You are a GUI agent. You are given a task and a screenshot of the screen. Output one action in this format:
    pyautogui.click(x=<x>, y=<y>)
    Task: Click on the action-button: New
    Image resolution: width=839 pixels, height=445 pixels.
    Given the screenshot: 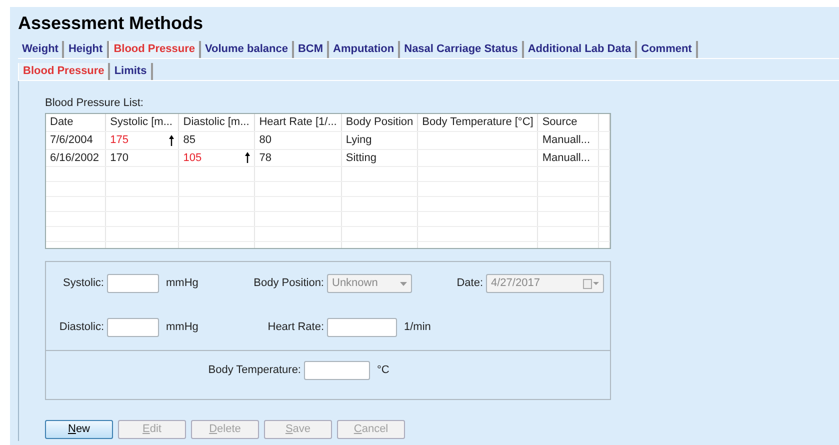 What is the action you would take?
    pyautogui.click(x=79, y=429)
    